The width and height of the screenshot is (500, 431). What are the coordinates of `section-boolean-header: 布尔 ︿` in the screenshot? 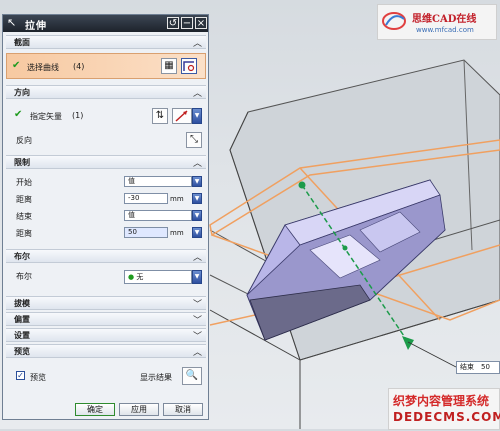 It's located at (106, 256).